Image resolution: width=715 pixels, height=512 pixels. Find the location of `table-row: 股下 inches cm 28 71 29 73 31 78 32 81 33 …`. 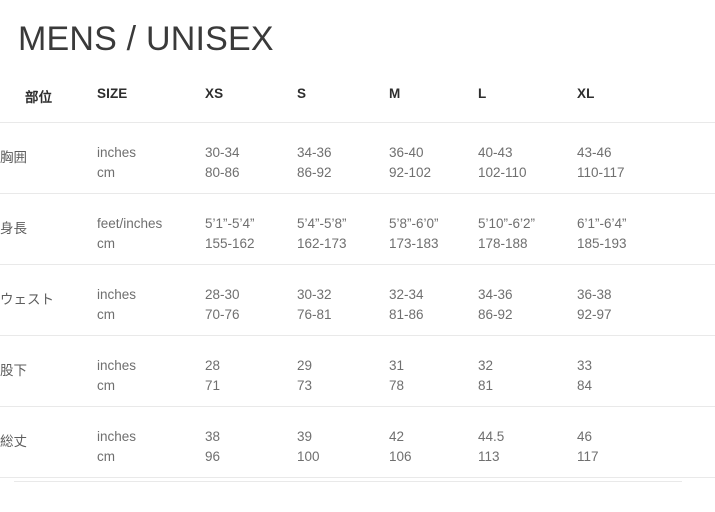

table-row: 股下 inches cm 28 71 29 73 31 78 32 81 33 … is located at coordinates (357, 371).